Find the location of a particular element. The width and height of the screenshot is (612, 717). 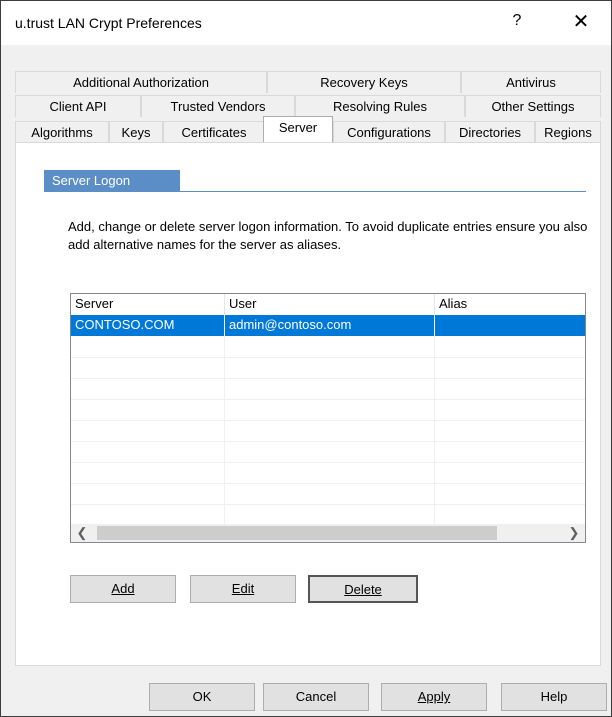

edit-button-label: Edit is located at coordinates (243, 588).